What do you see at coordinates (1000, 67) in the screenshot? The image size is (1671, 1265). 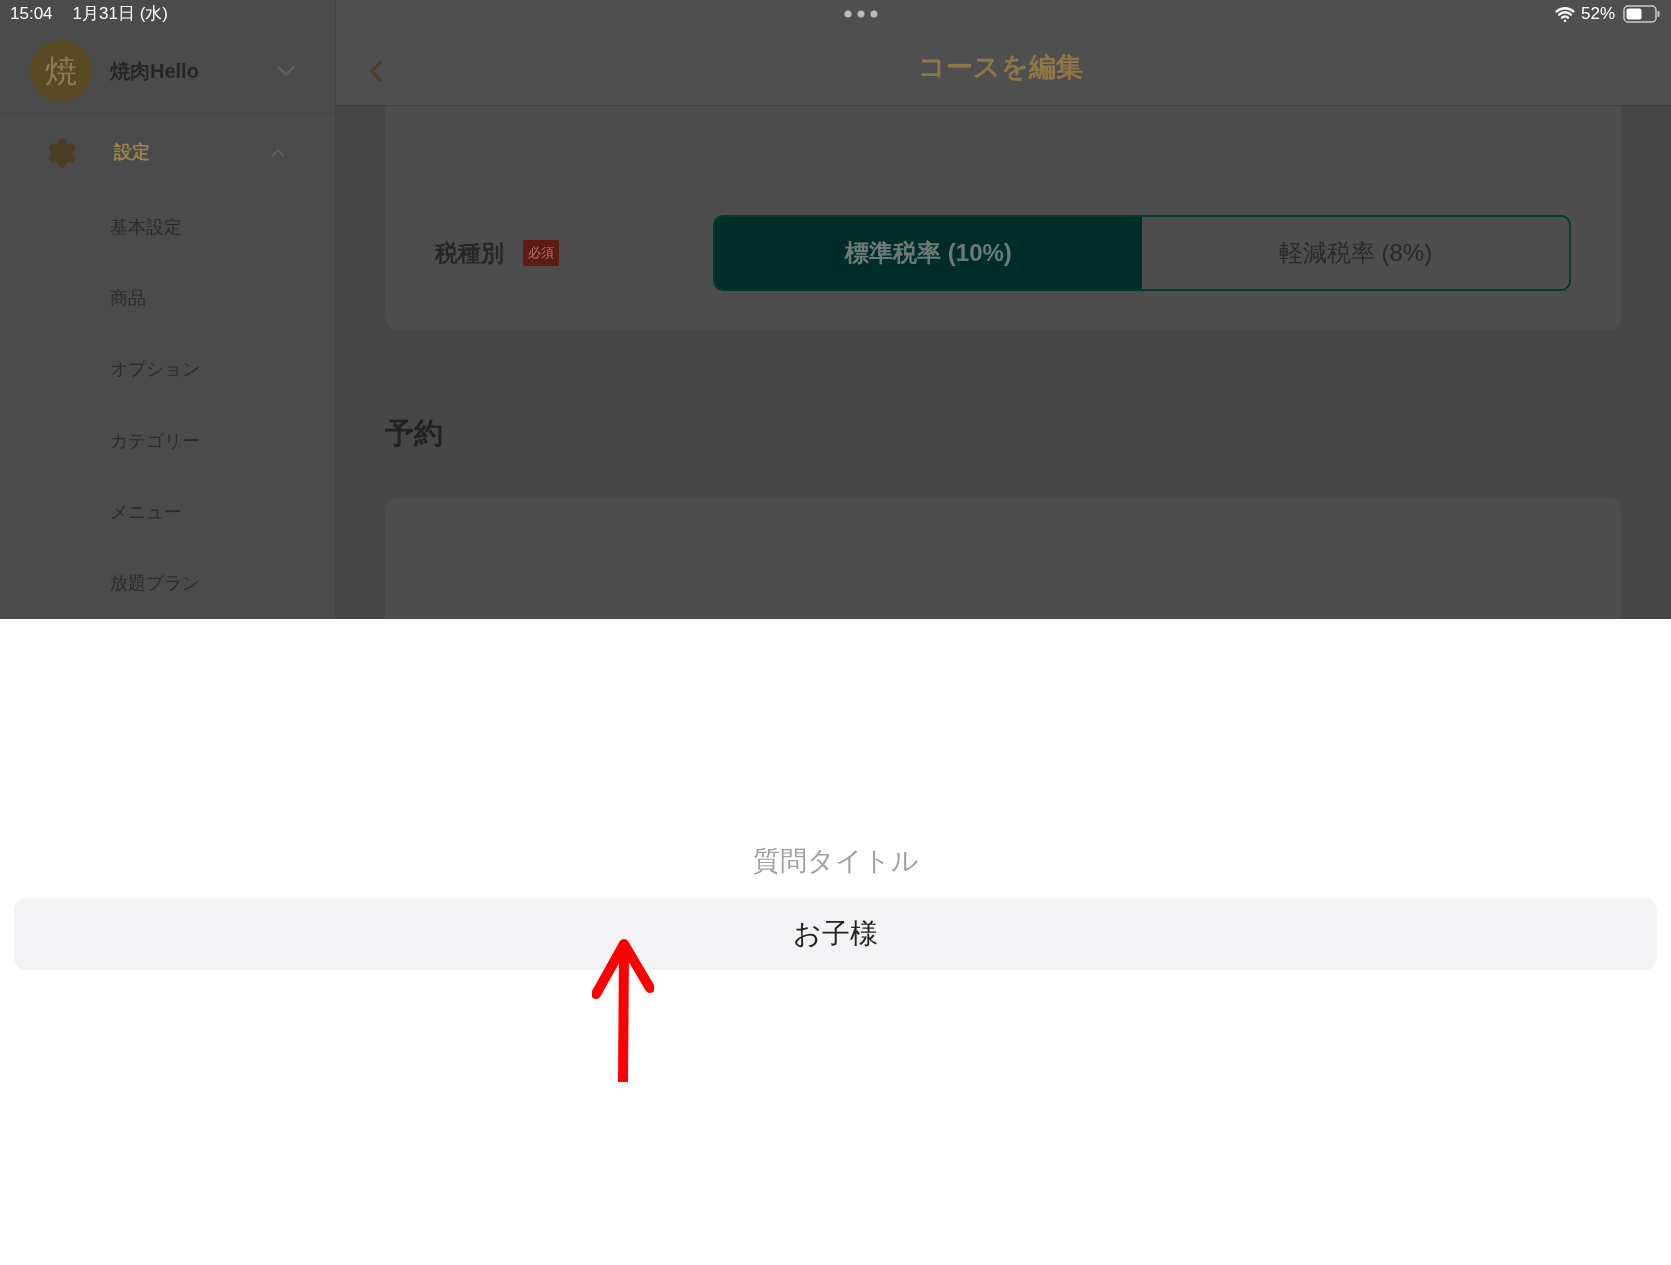 I see `page-title: コースを編集` at bounding box center [1000, 67].